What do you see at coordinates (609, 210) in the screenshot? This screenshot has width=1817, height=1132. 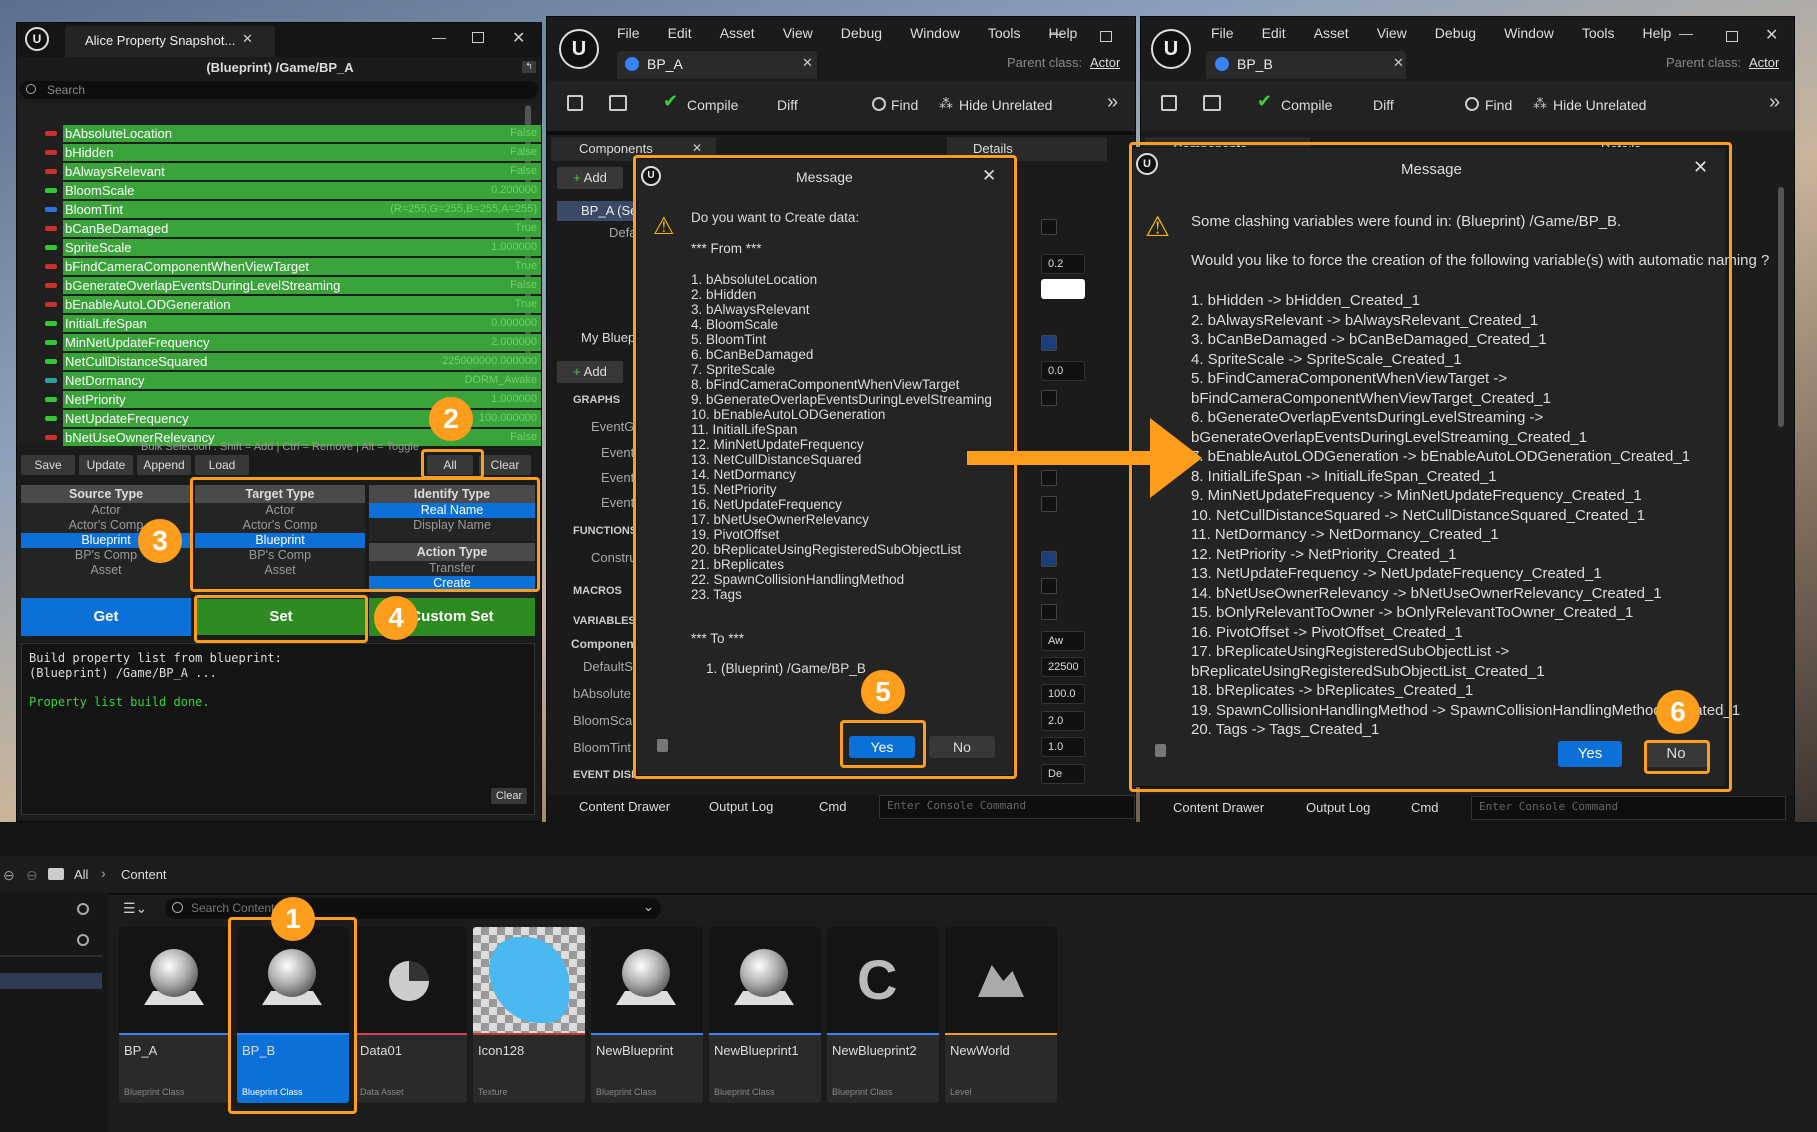 I see `tree-root: BP_A (Se` at bounding box center [609, 210].